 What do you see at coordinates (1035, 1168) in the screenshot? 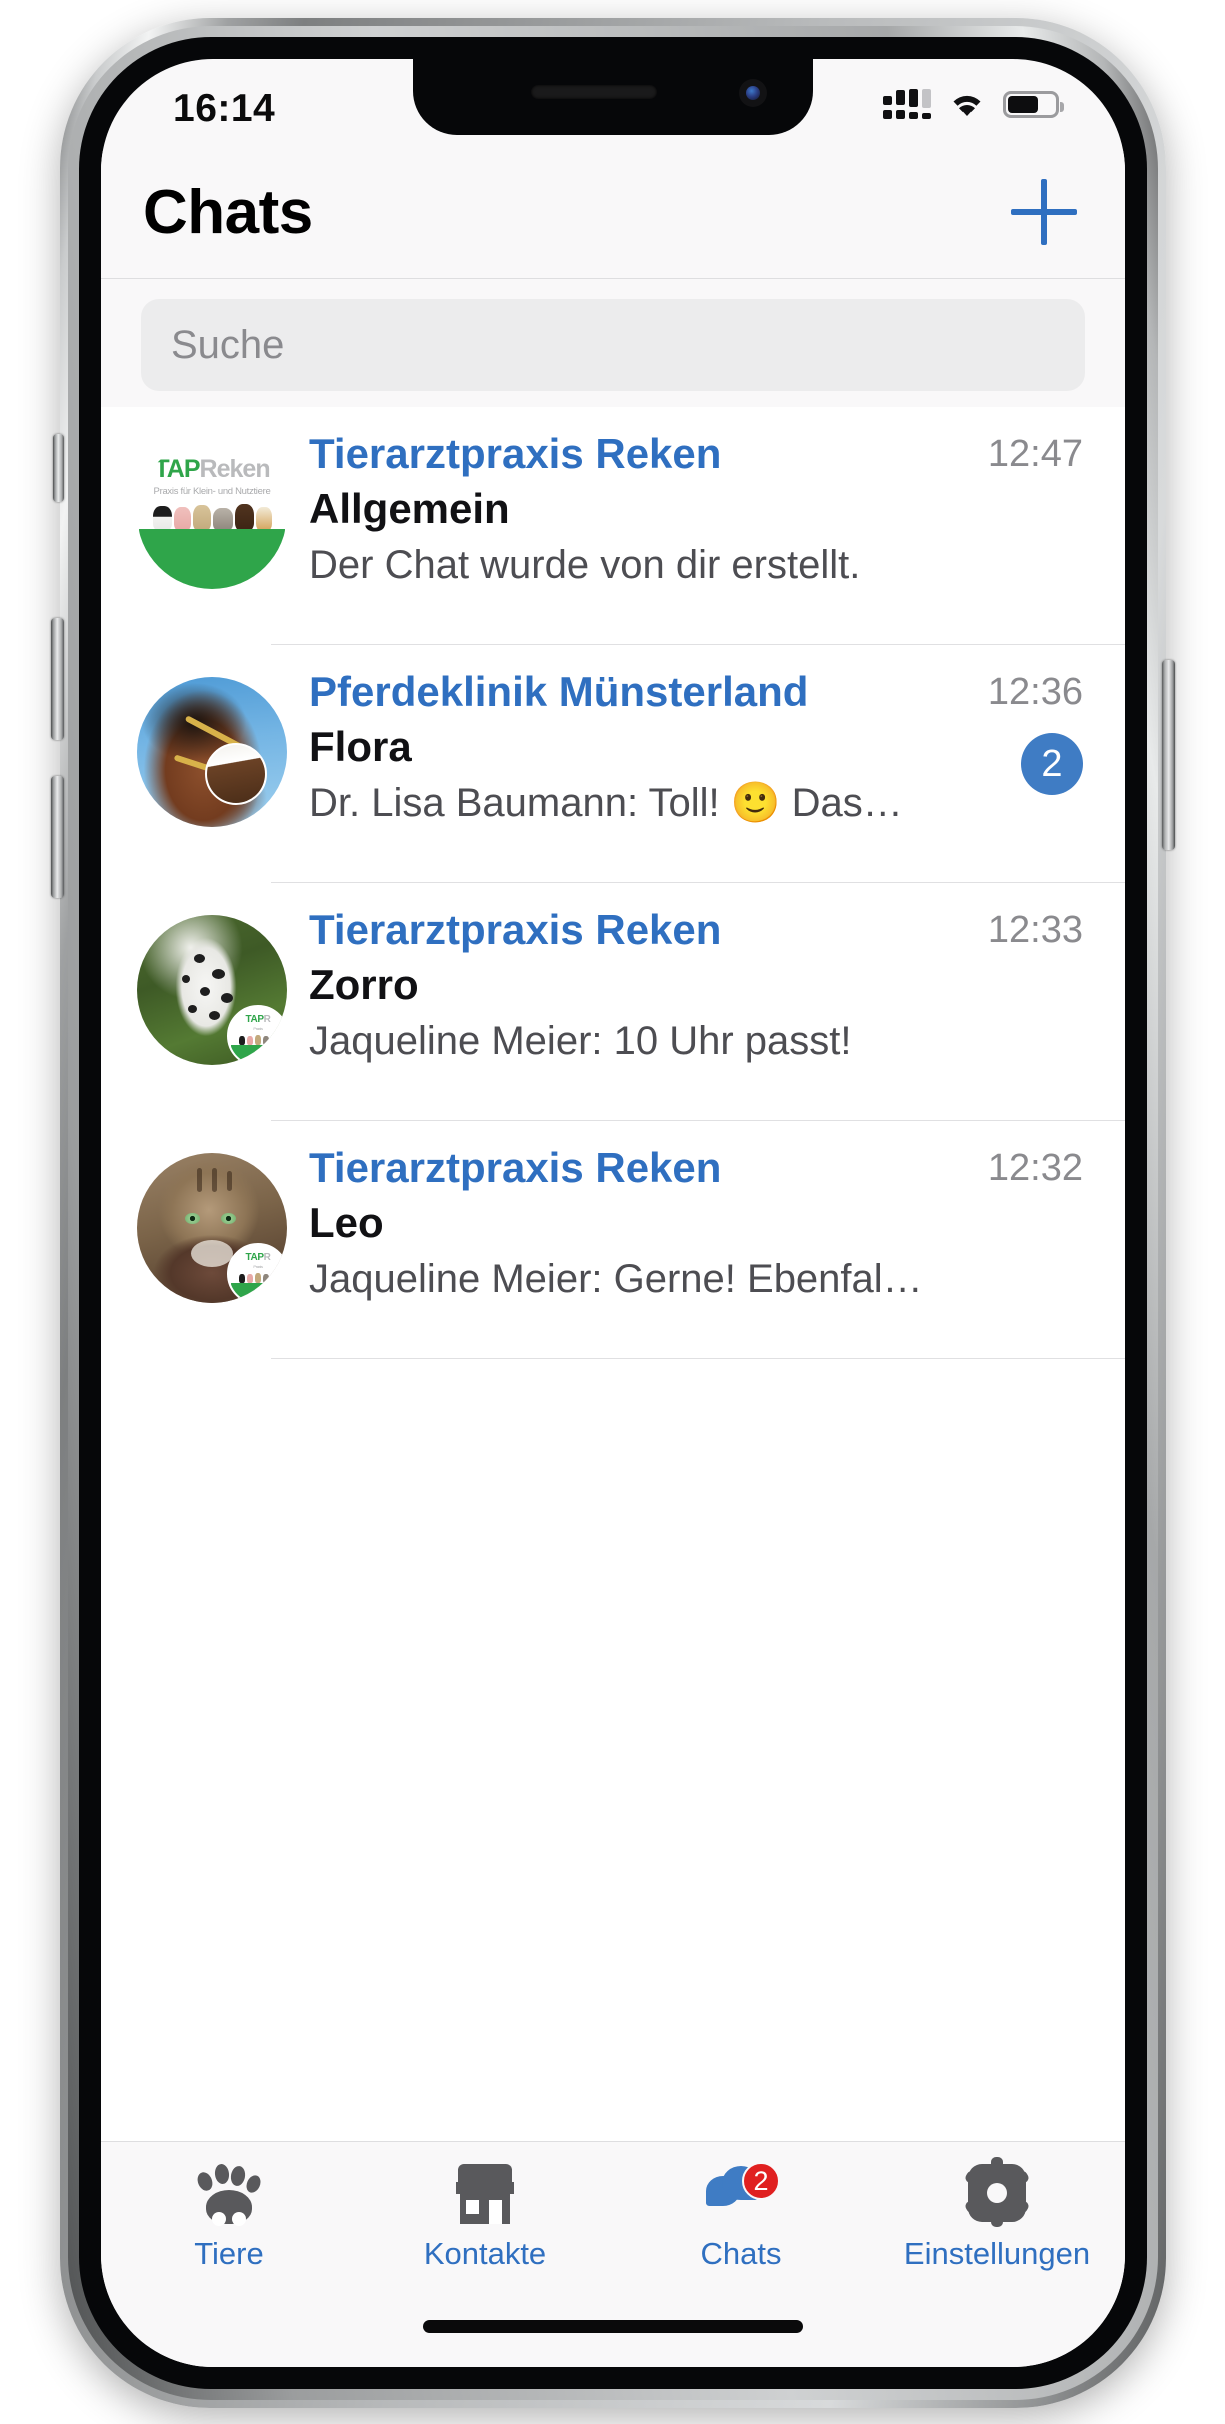
I see `chat-timestamp: 12:32` at bounding box center [1035, 1168].